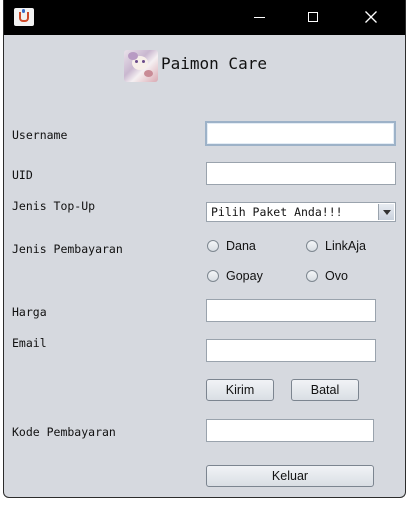  What do you see at coordinates (22, 175) in the screenshot?
I see `uid-label: UID` at bounding box center [22, 175].